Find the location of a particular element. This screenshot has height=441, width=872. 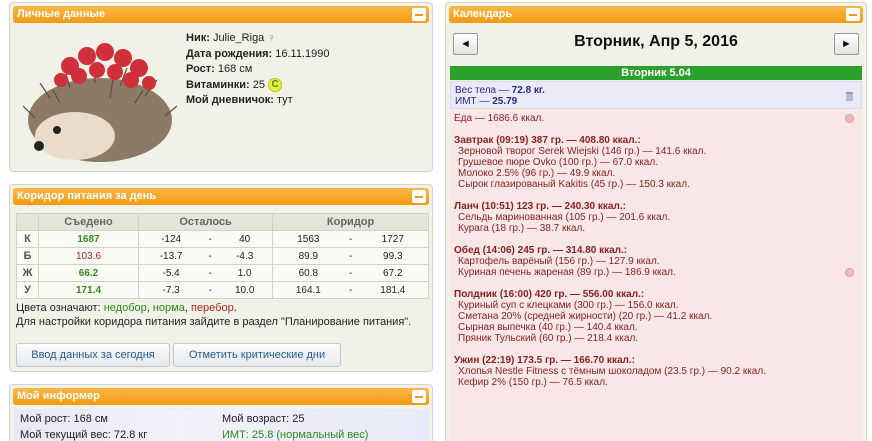

eaten-cell: 66.2 is located at coordinates (88, 273).